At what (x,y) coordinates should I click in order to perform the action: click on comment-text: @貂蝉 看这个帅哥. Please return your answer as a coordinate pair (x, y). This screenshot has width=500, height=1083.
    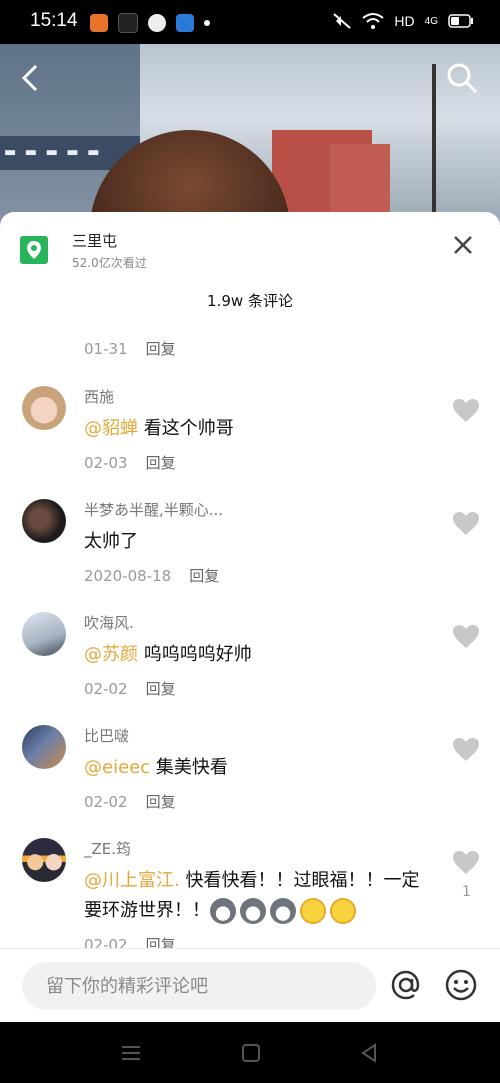
    Looking at the image, I should click on (254, 429).